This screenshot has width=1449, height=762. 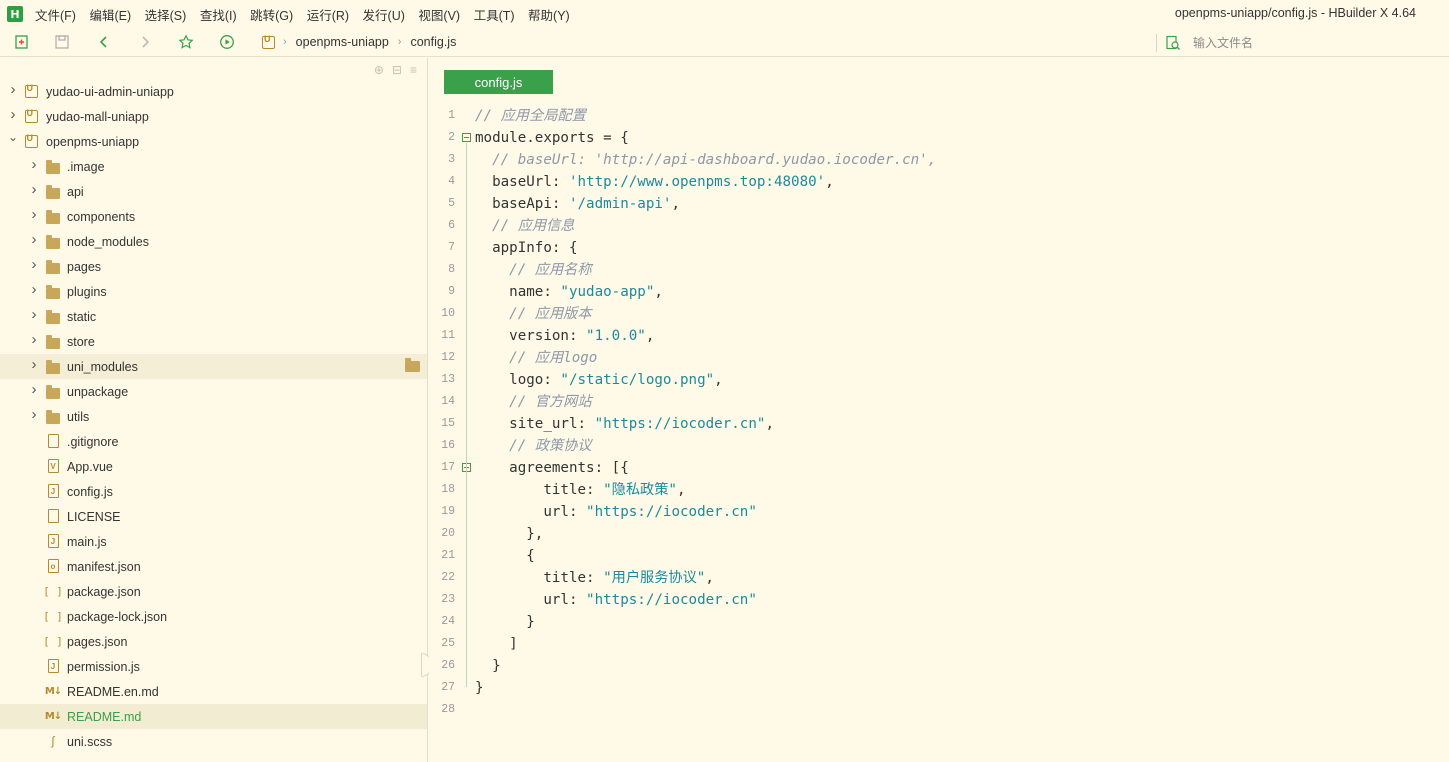 I want to click on new-file-icon, so click(x=22, y=42).